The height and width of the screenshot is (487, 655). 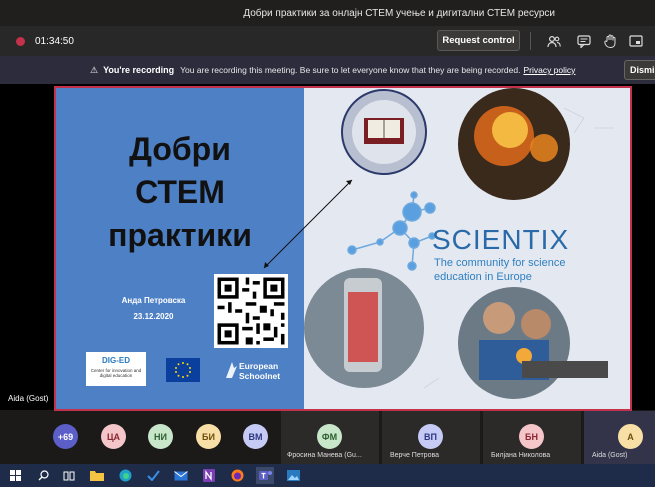 I want to click on todo-icon, so click(x=153, y=475).